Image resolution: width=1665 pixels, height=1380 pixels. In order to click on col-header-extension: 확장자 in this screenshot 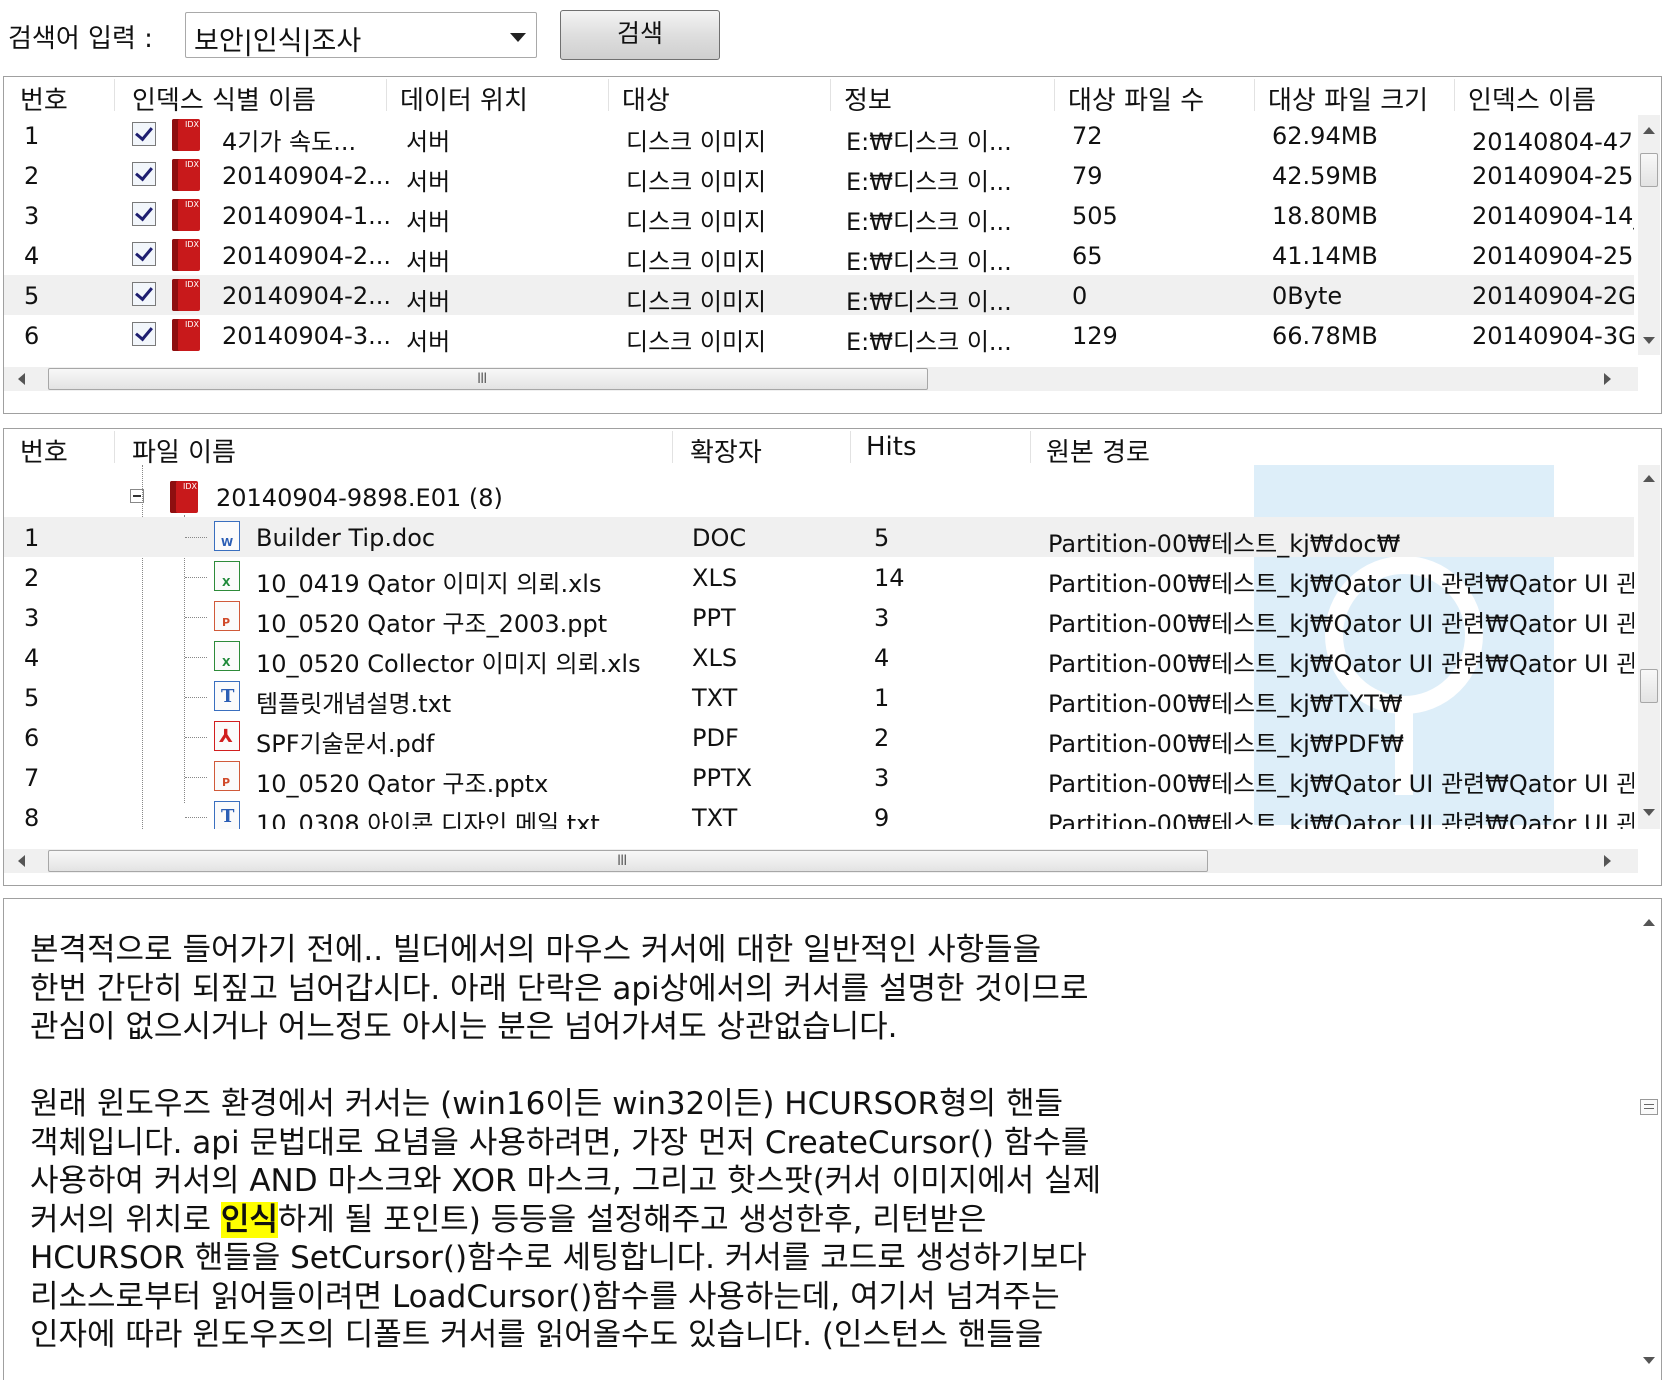, I will do `click(726, 450)`.